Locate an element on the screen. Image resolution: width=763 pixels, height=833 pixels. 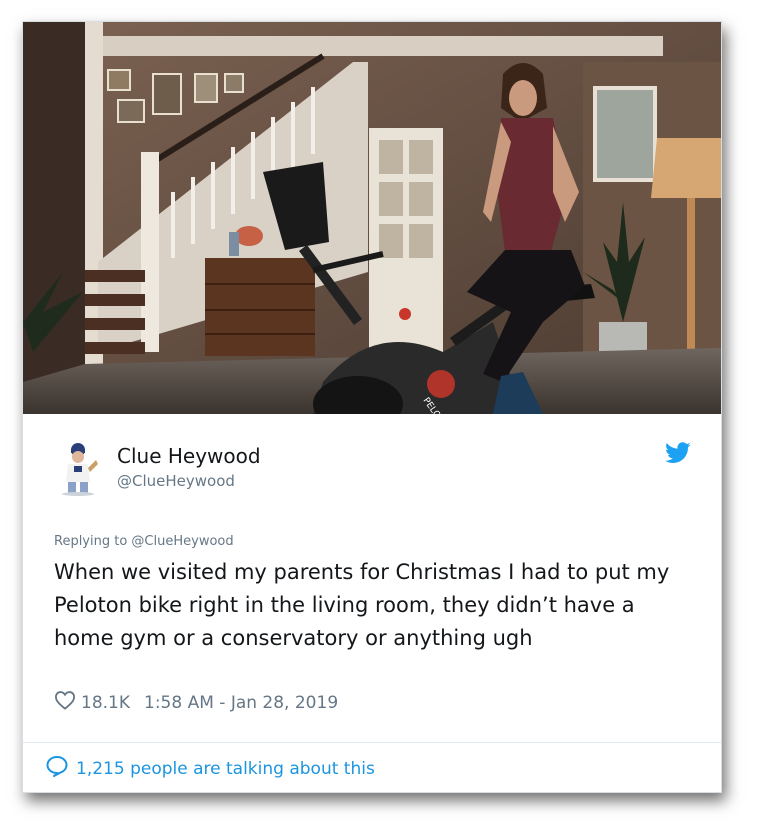
tweet-meta: 18.1K 1:58 AM - Jan 28, 2019 is located at coordinates (196, 702).